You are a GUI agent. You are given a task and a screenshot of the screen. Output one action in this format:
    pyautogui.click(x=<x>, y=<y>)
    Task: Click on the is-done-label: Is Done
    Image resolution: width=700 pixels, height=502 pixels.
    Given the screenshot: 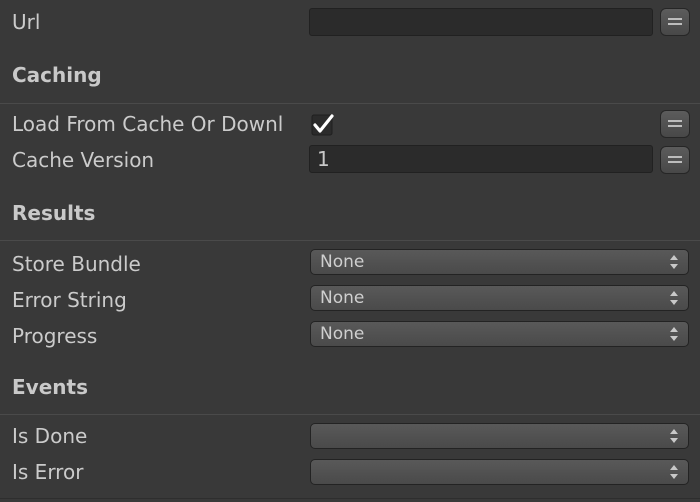 What is the action you would take?
    pyautogui.click(x=50, y=436)
    